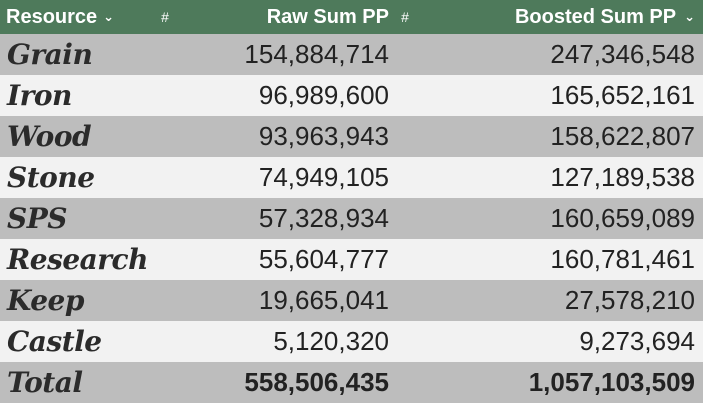 Image resolution: width=703 pixels, height=403 pixels. Describe the element at coordinates (323, 177) in the screenshot. I see `raw-sum-cell: 74,949,105` at that location.